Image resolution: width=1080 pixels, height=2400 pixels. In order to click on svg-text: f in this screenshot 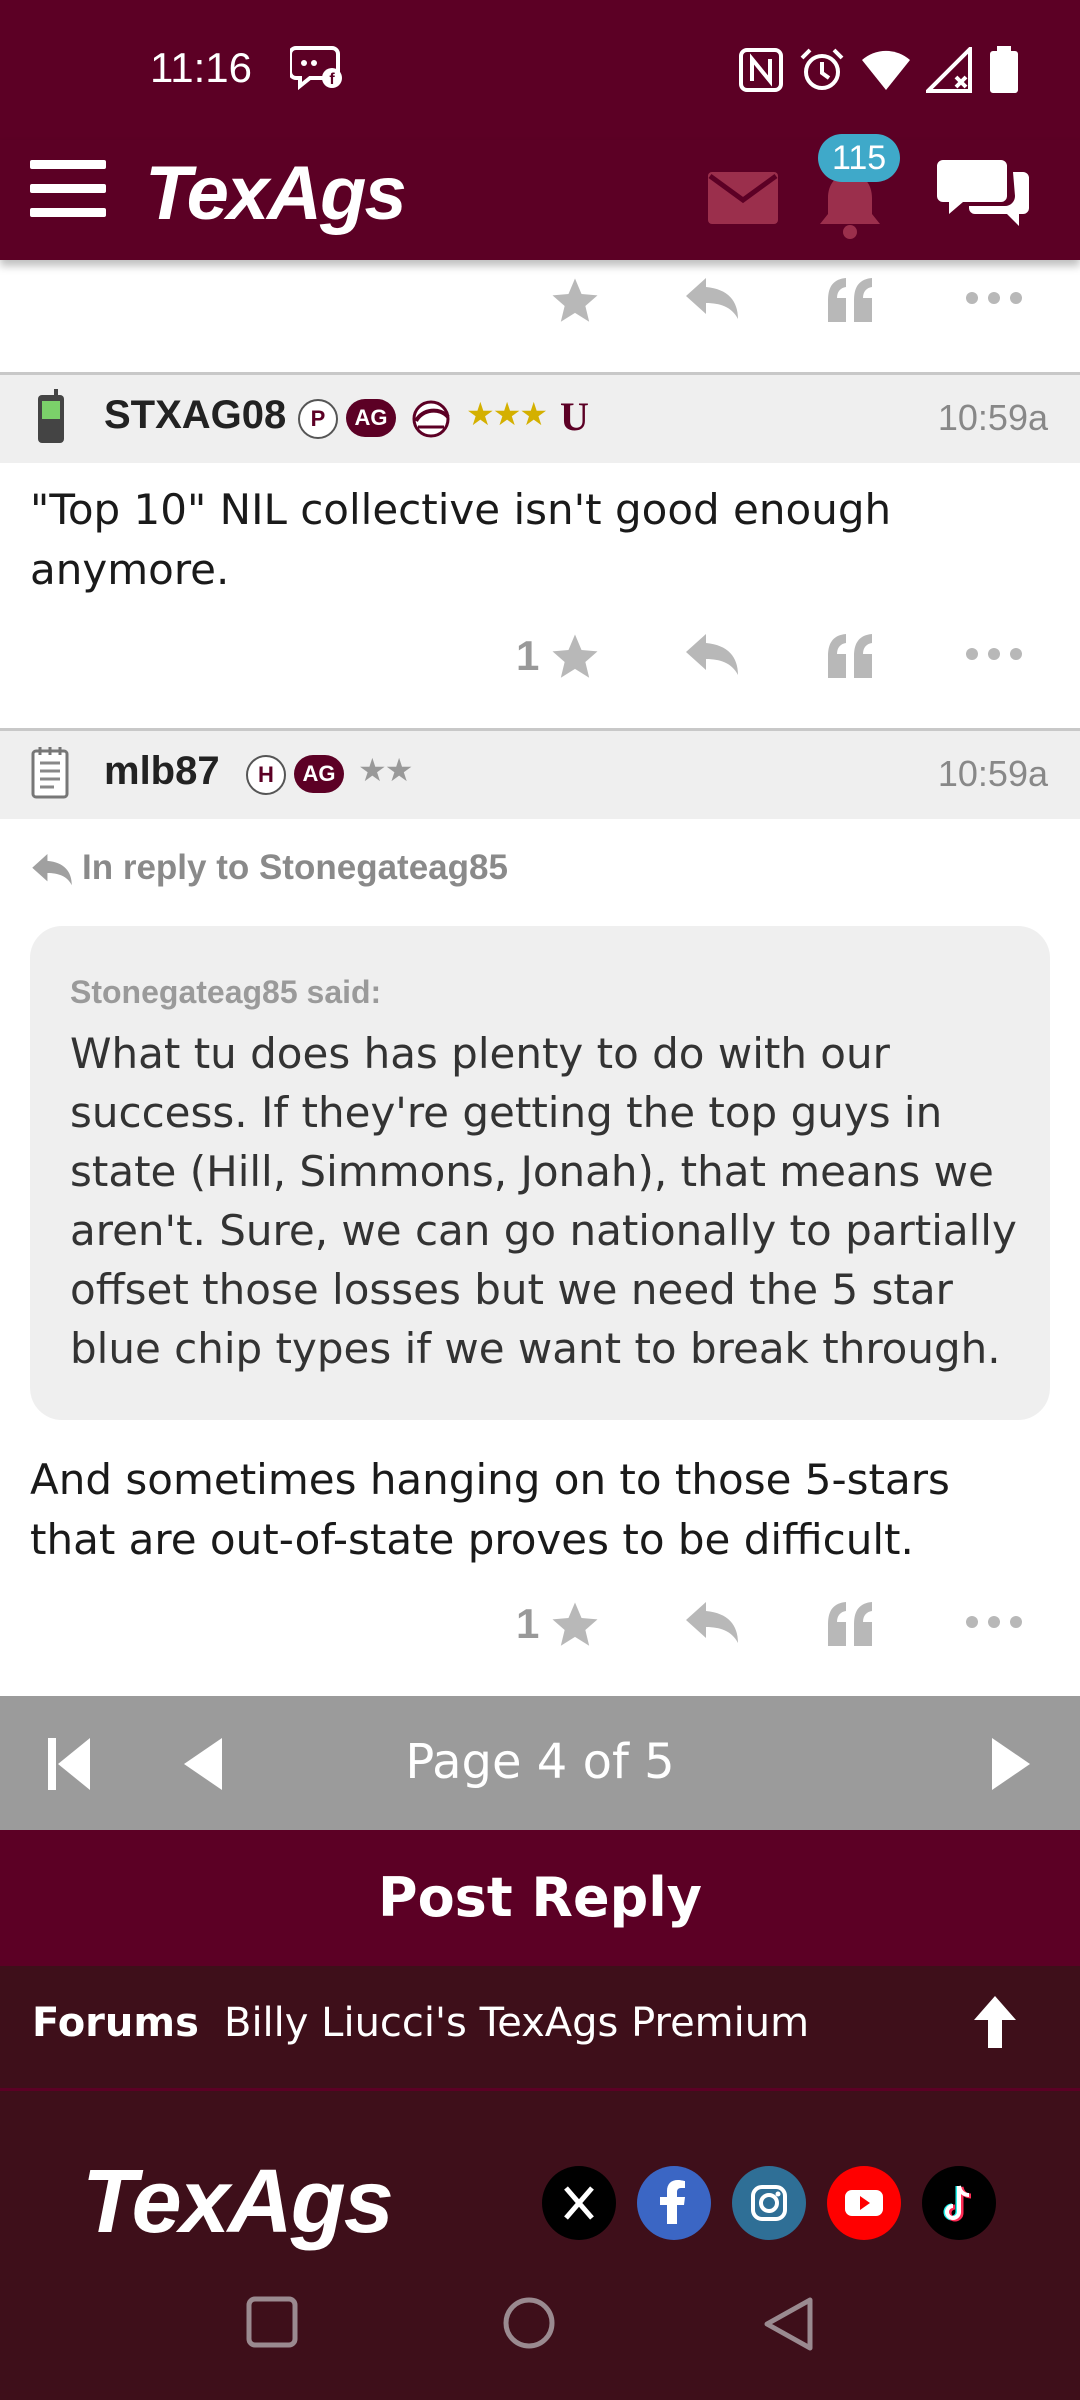, I will do `click(332, 79)`.